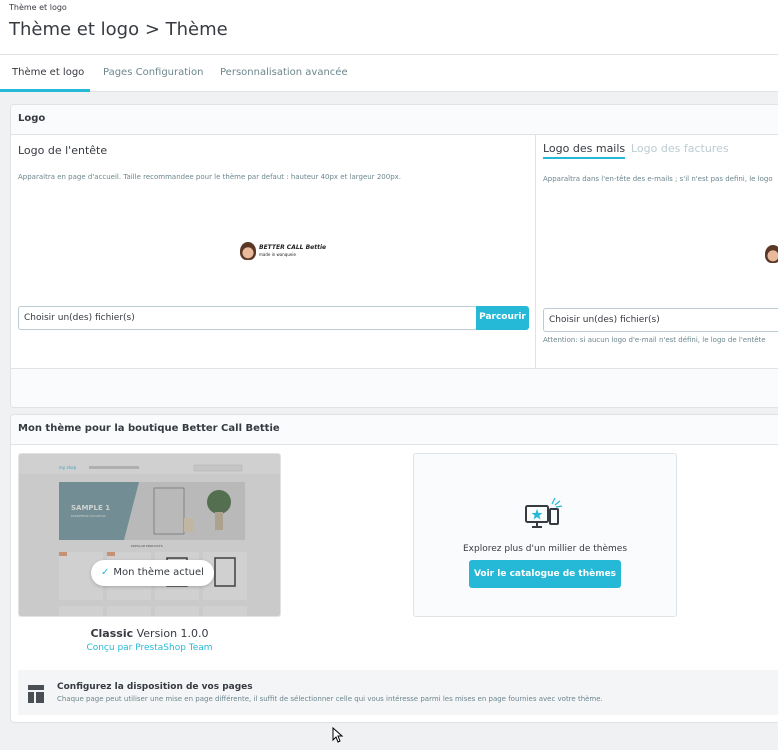 The width and height of the screenshot is (778, 750). Describe the element at coordinates (155, 687) in the screenshot. I see `layout-config-title: Configurez la disposition de vos pages` at that location.